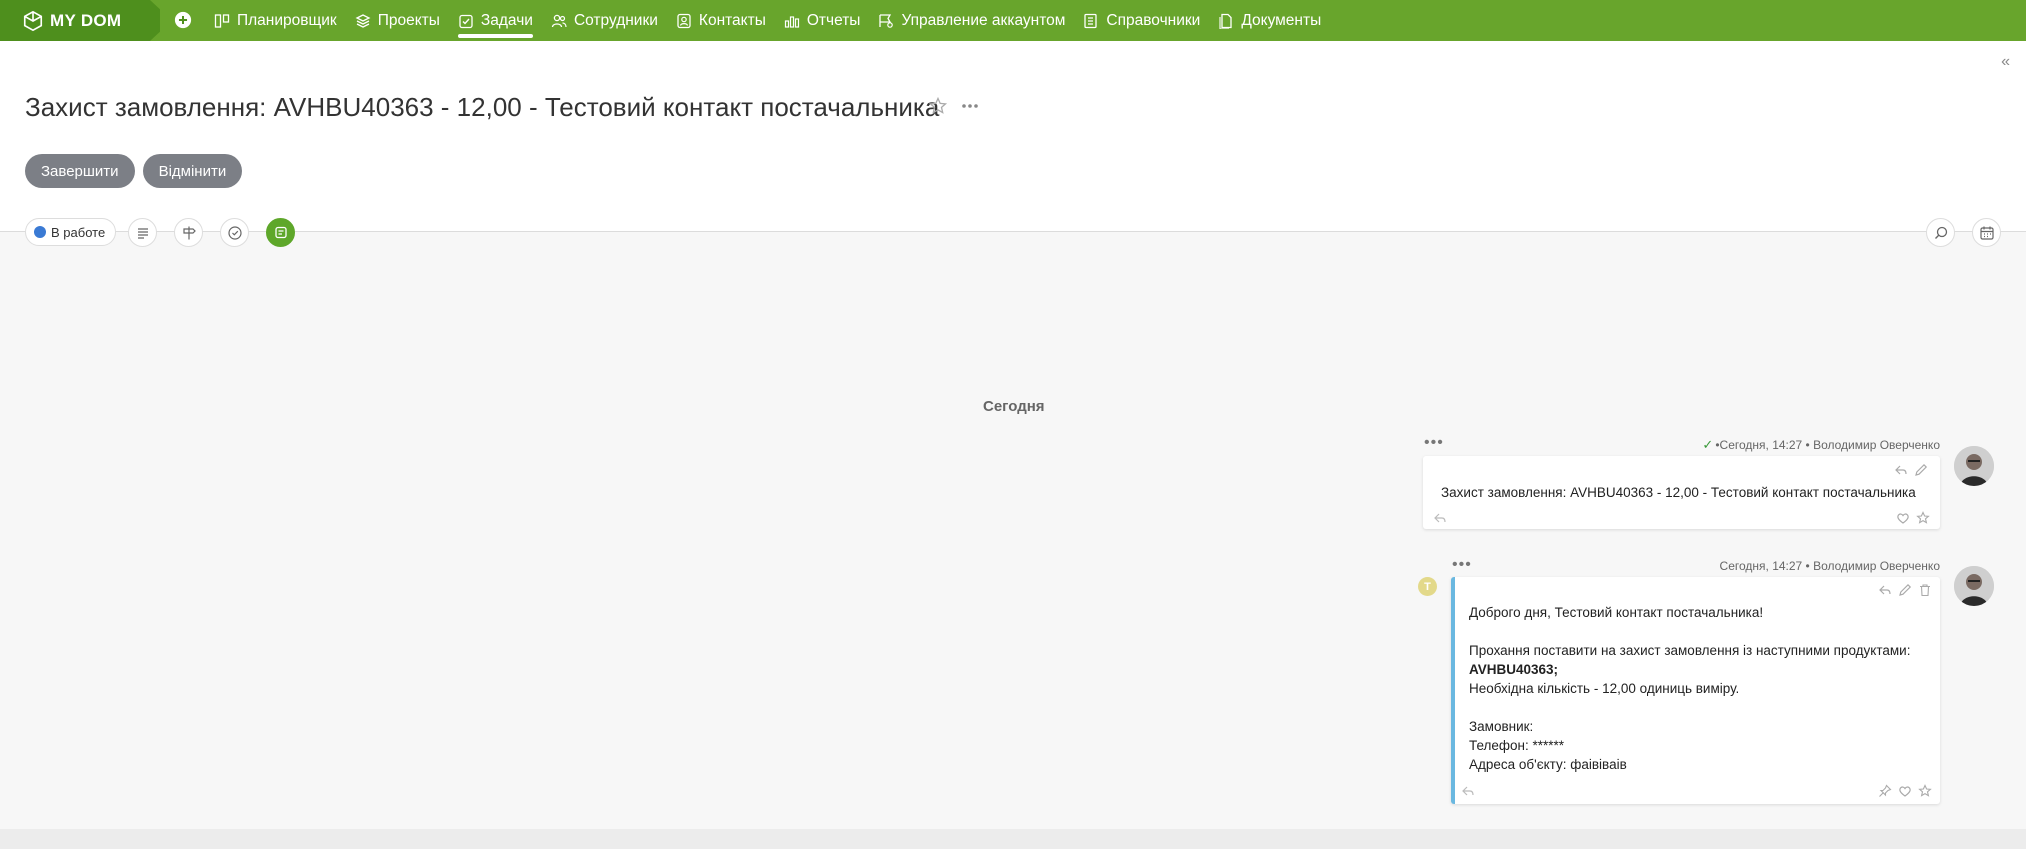  I want to click on read-check-icon: ✓, so click(1708, 444).